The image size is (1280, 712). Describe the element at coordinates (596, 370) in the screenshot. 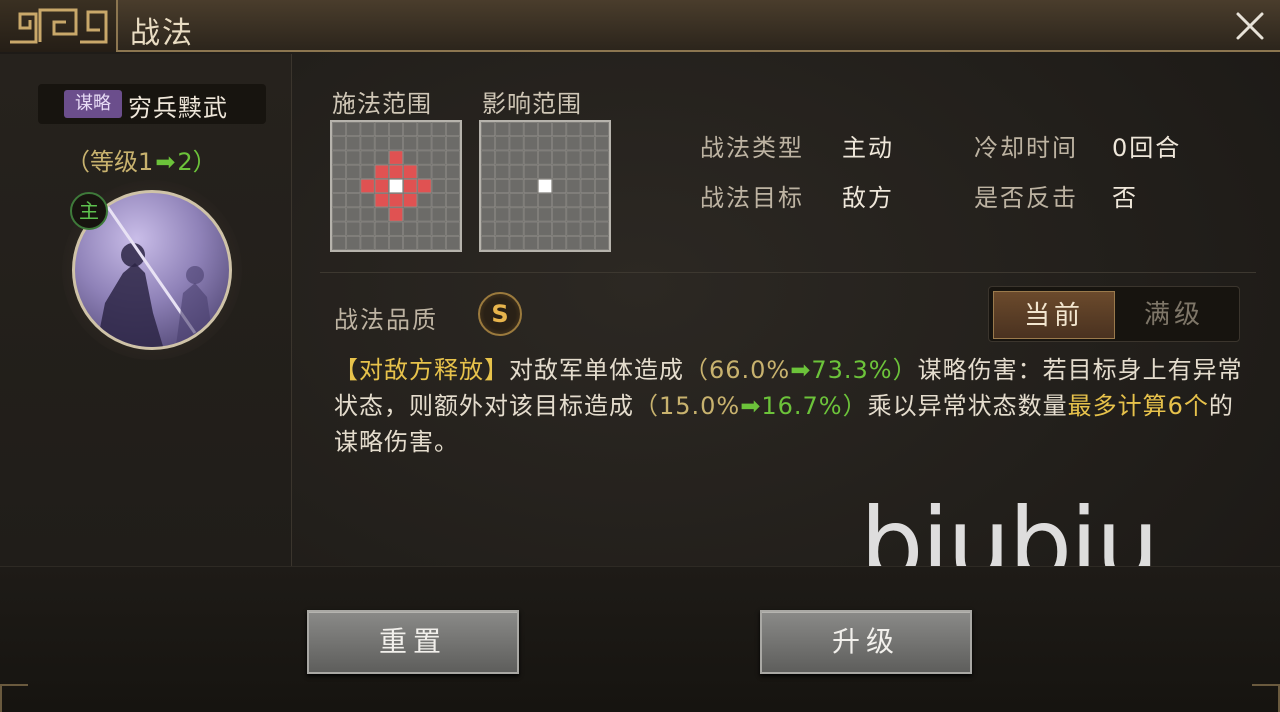

I see `desc-part-1: 对敌军单体造成` at that location.